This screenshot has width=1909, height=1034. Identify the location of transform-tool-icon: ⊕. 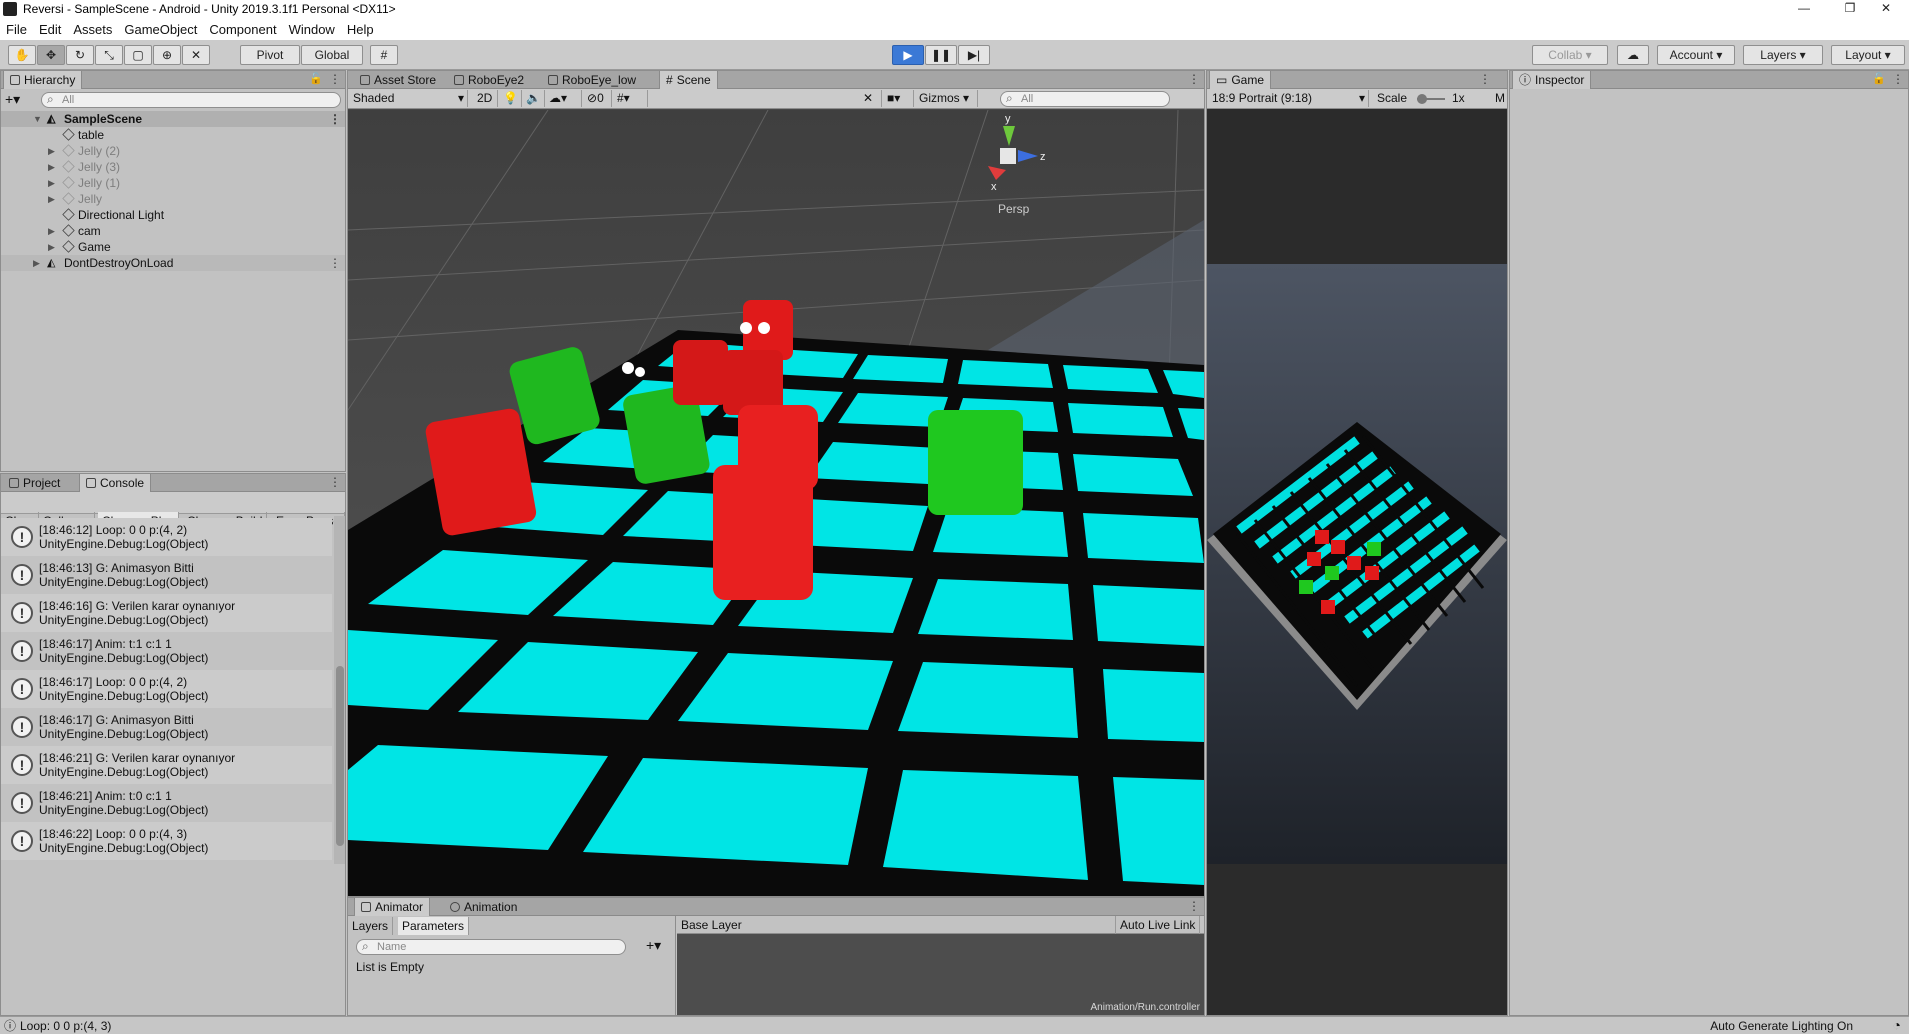
(167, 55).